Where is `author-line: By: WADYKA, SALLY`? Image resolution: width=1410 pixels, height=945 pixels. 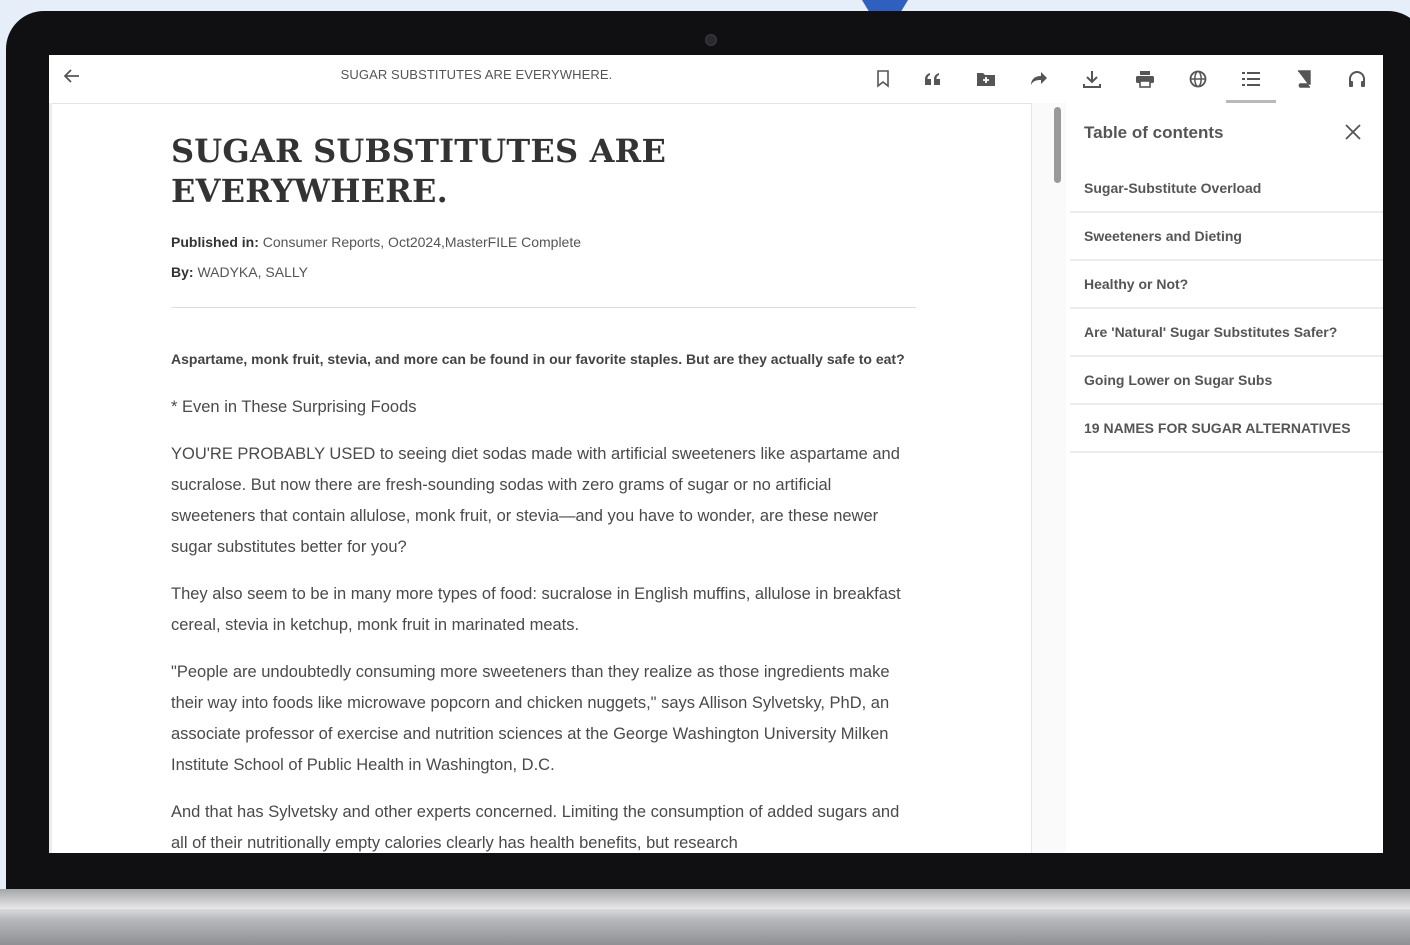 author-line: By: WADYKA, SALLY is located at coordinates (543, 272).